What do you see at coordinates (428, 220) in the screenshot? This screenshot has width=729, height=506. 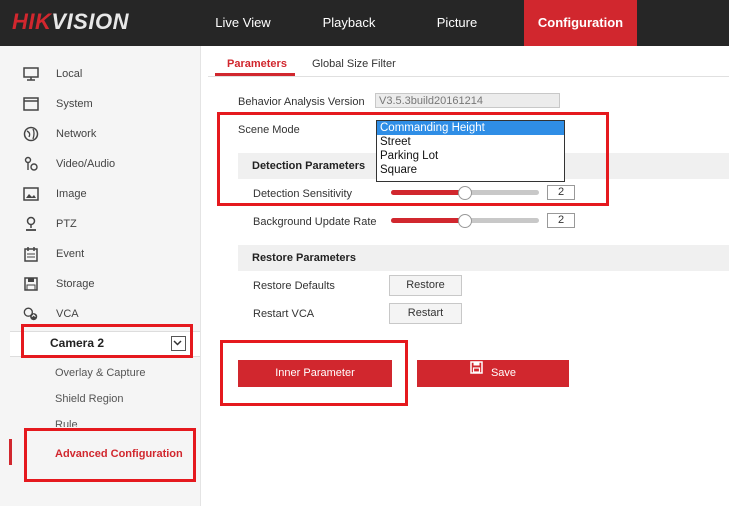 I see `bg-update-slider-fill` at bounding box center [428, 220].